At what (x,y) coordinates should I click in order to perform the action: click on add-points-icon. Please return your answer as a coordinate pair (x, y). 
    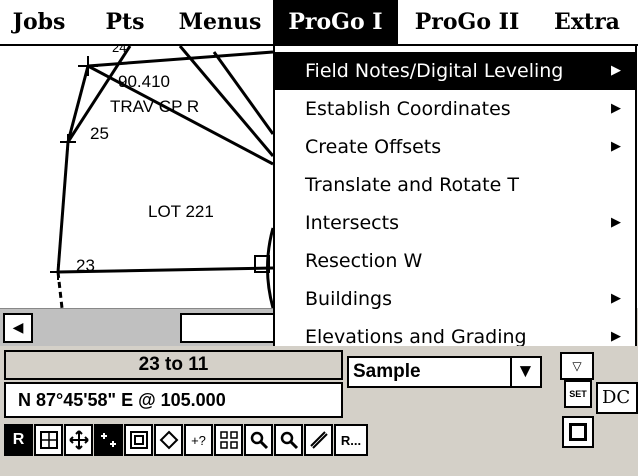
    Looking at the image, I should click on (108, 440).